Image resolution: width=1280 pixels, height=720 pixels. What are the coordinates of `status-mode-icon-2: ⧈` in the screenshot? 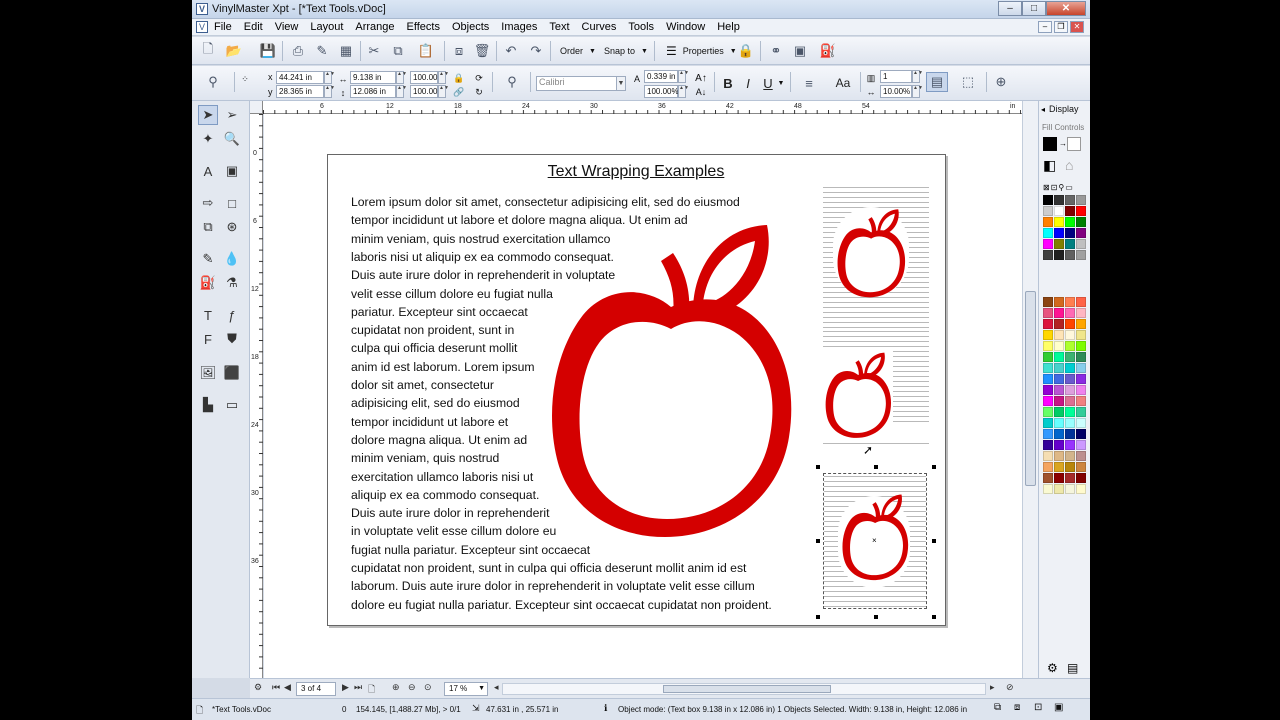 It's located at (1017, 707).